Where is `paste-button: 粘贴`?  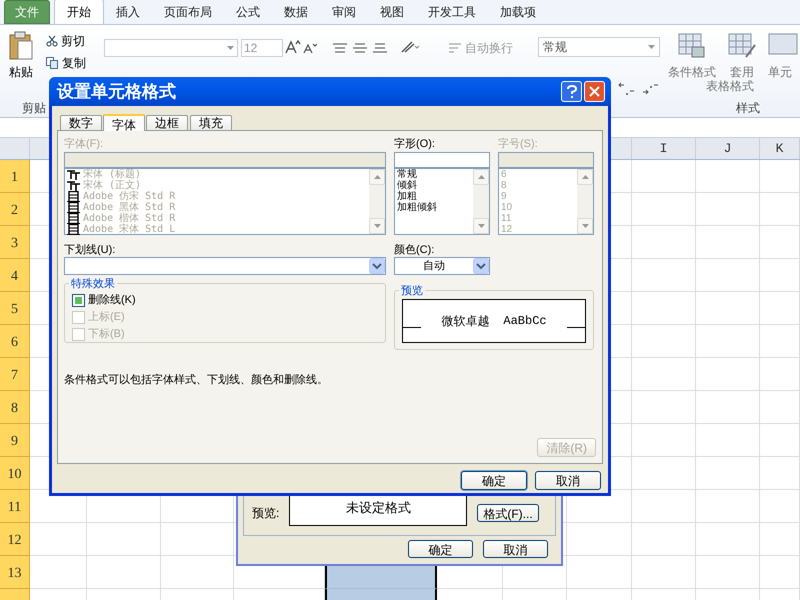
paste-button: 粘贴 is located at coordinates (21, 72).